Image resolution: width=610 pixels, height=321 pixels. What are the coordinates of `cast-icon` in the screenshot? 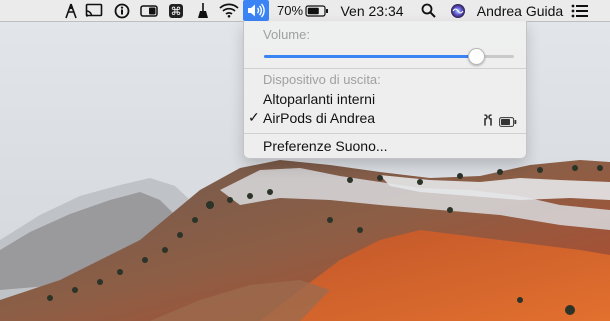 It's located at (94, 10).